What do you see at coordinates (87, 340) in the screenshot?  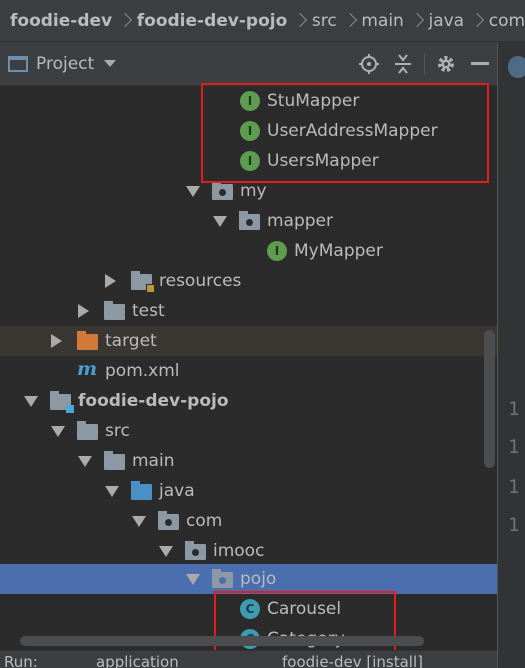 I see `excluded-folder-icon` at bounding box center [87, 340].